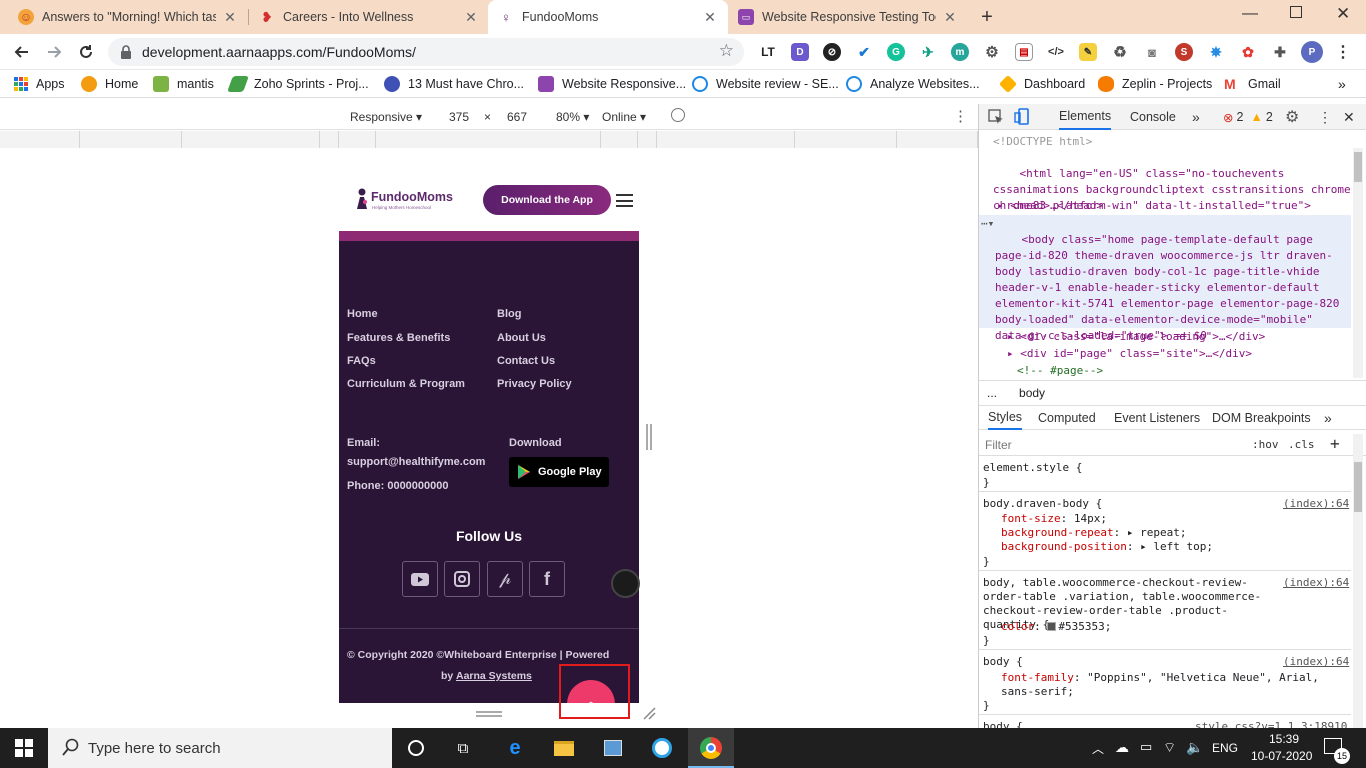  I want to click on tab-answers: ☺ Answers to "Morning! Which task ✕, so click(128, 17).